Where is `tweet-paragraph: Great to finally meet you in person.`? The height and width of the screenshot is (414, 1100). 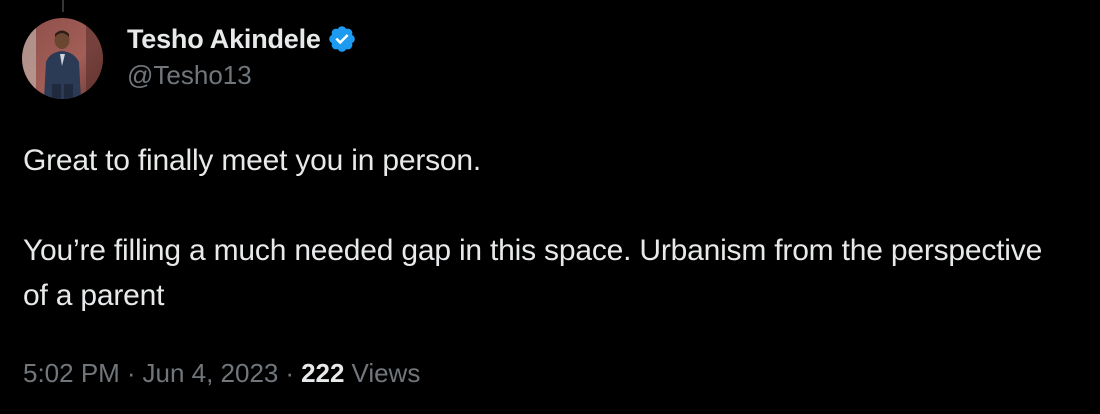
tweet-paragraph: Great to finally meet you in person. is located at coordinates (252, 160).